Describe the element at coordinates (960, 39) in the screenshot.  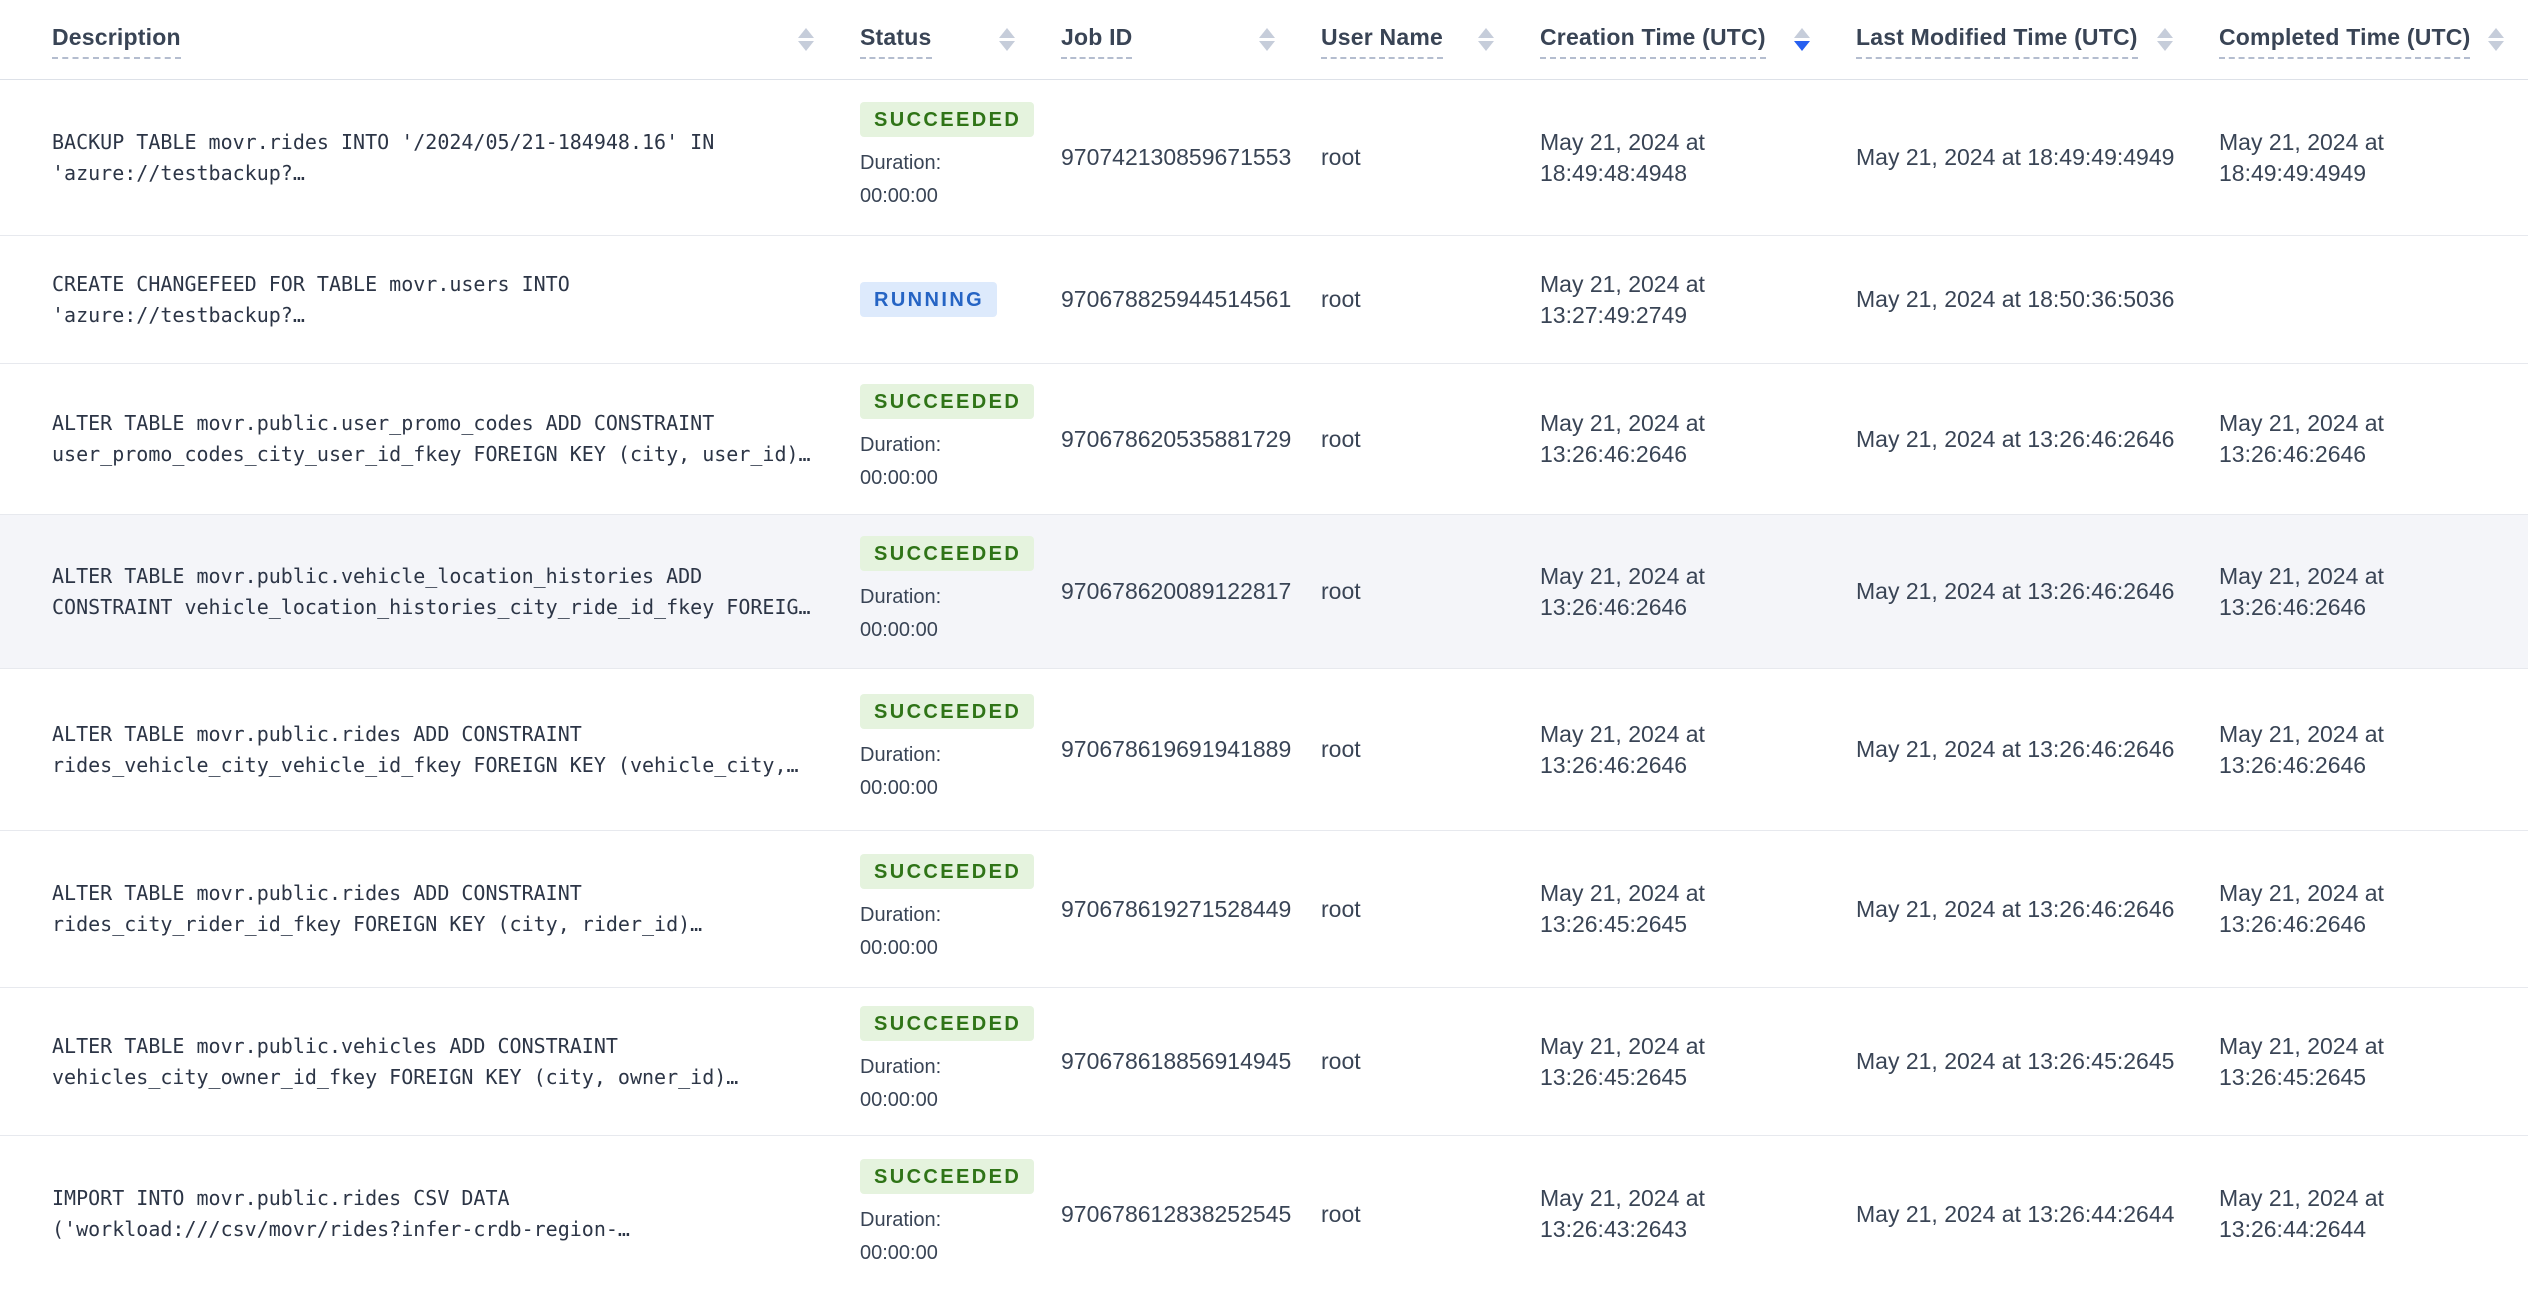
I see `column-header-status: Status` at that location.